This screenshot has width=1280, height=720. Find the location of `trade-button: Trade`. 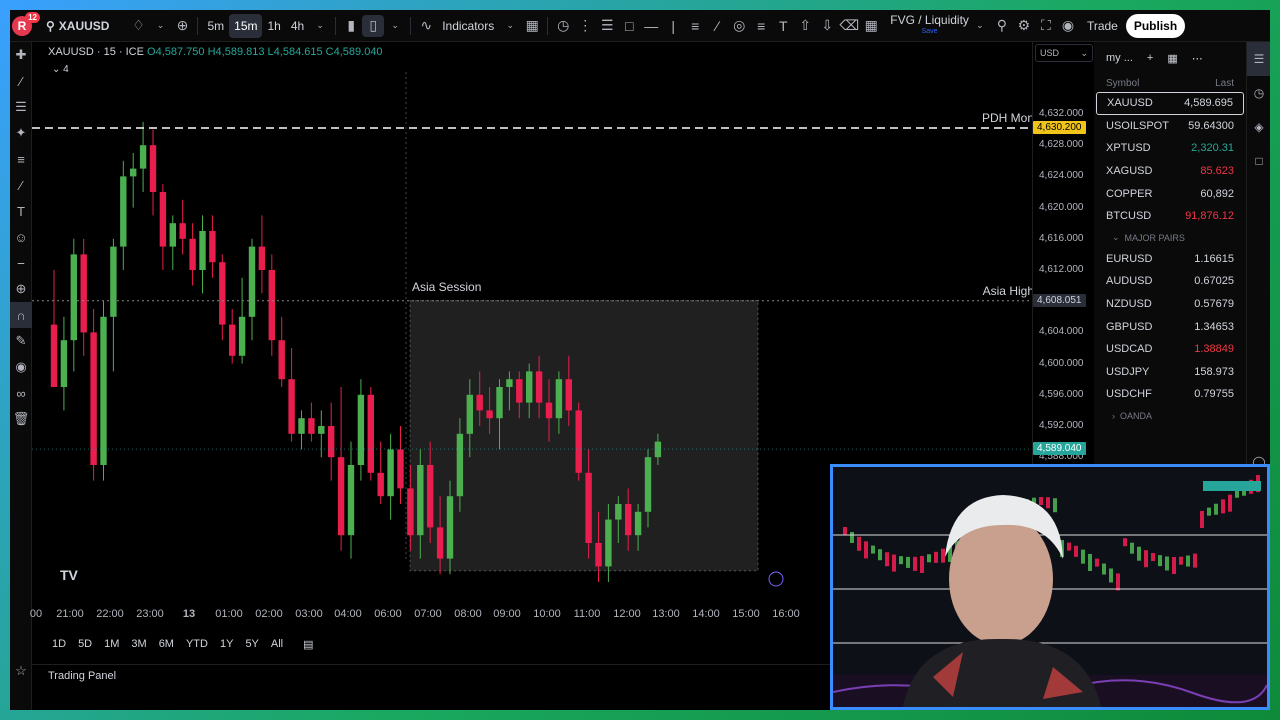

trade-button: Trade is located at coordinates (1102, 26).